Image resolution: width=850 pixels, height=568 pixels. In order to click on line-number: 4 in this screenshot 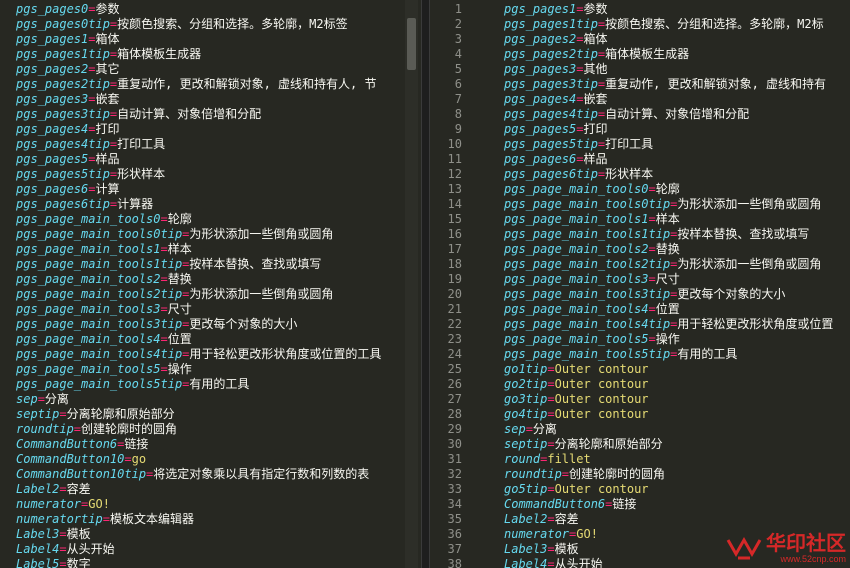, I will do `click(458, 54)`.